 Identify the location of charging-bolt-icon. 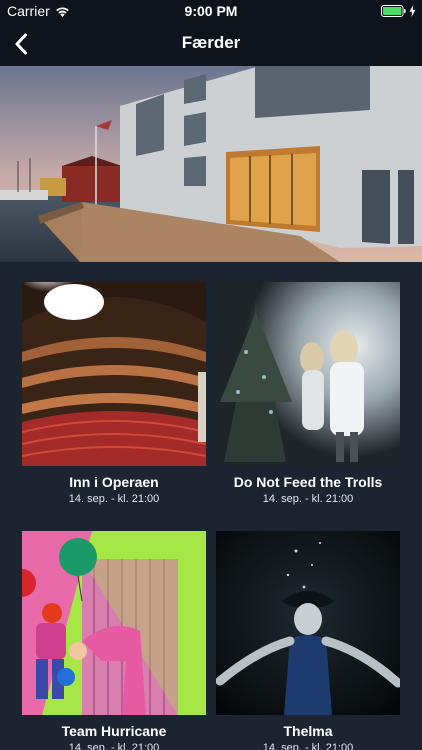
(412, 11).